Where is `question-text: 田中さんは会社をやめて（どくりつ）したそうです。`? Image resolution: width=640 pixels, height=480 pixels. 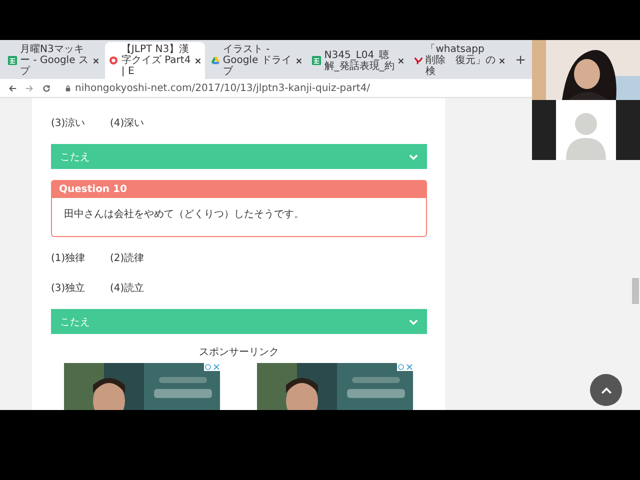
question-text: 田中さんは会社をやめて（どくりつ）したそうです。 is located at coordinates (184, 214).